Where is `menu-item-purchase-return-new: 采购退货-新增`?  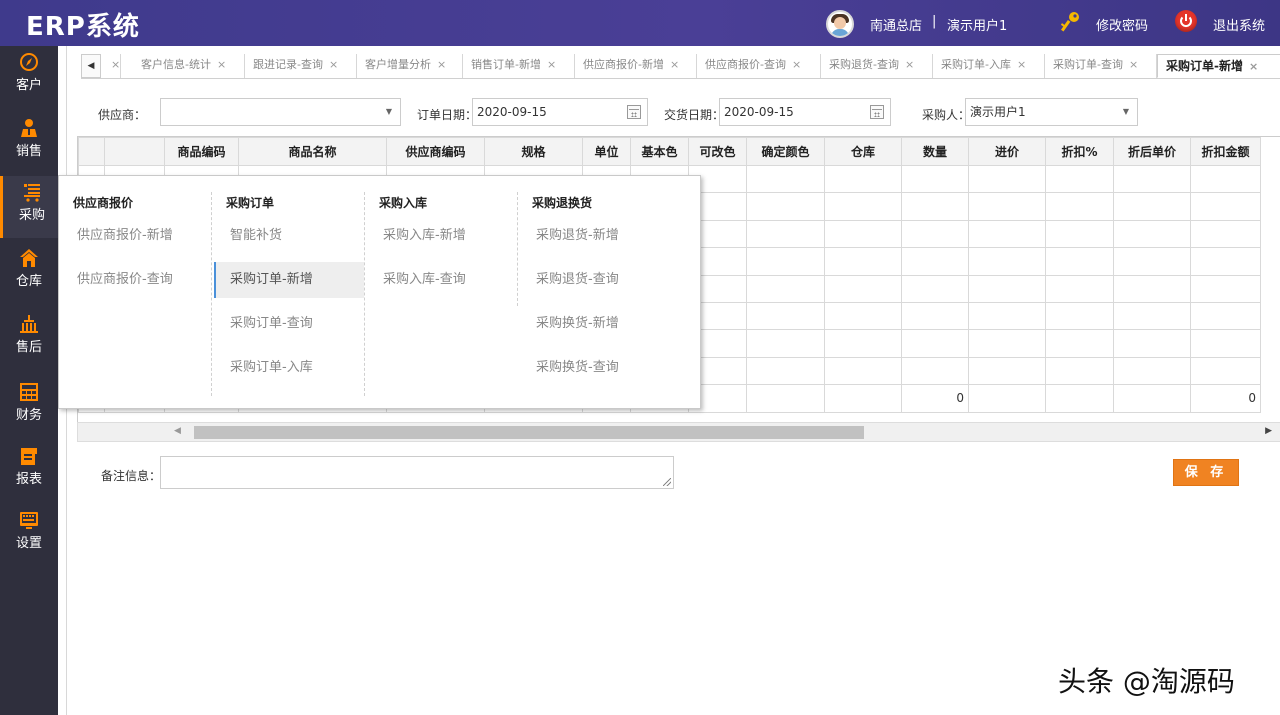
menu-item-purchase-return-new: 采购退货-新增 is located at coordinates (595, 236).